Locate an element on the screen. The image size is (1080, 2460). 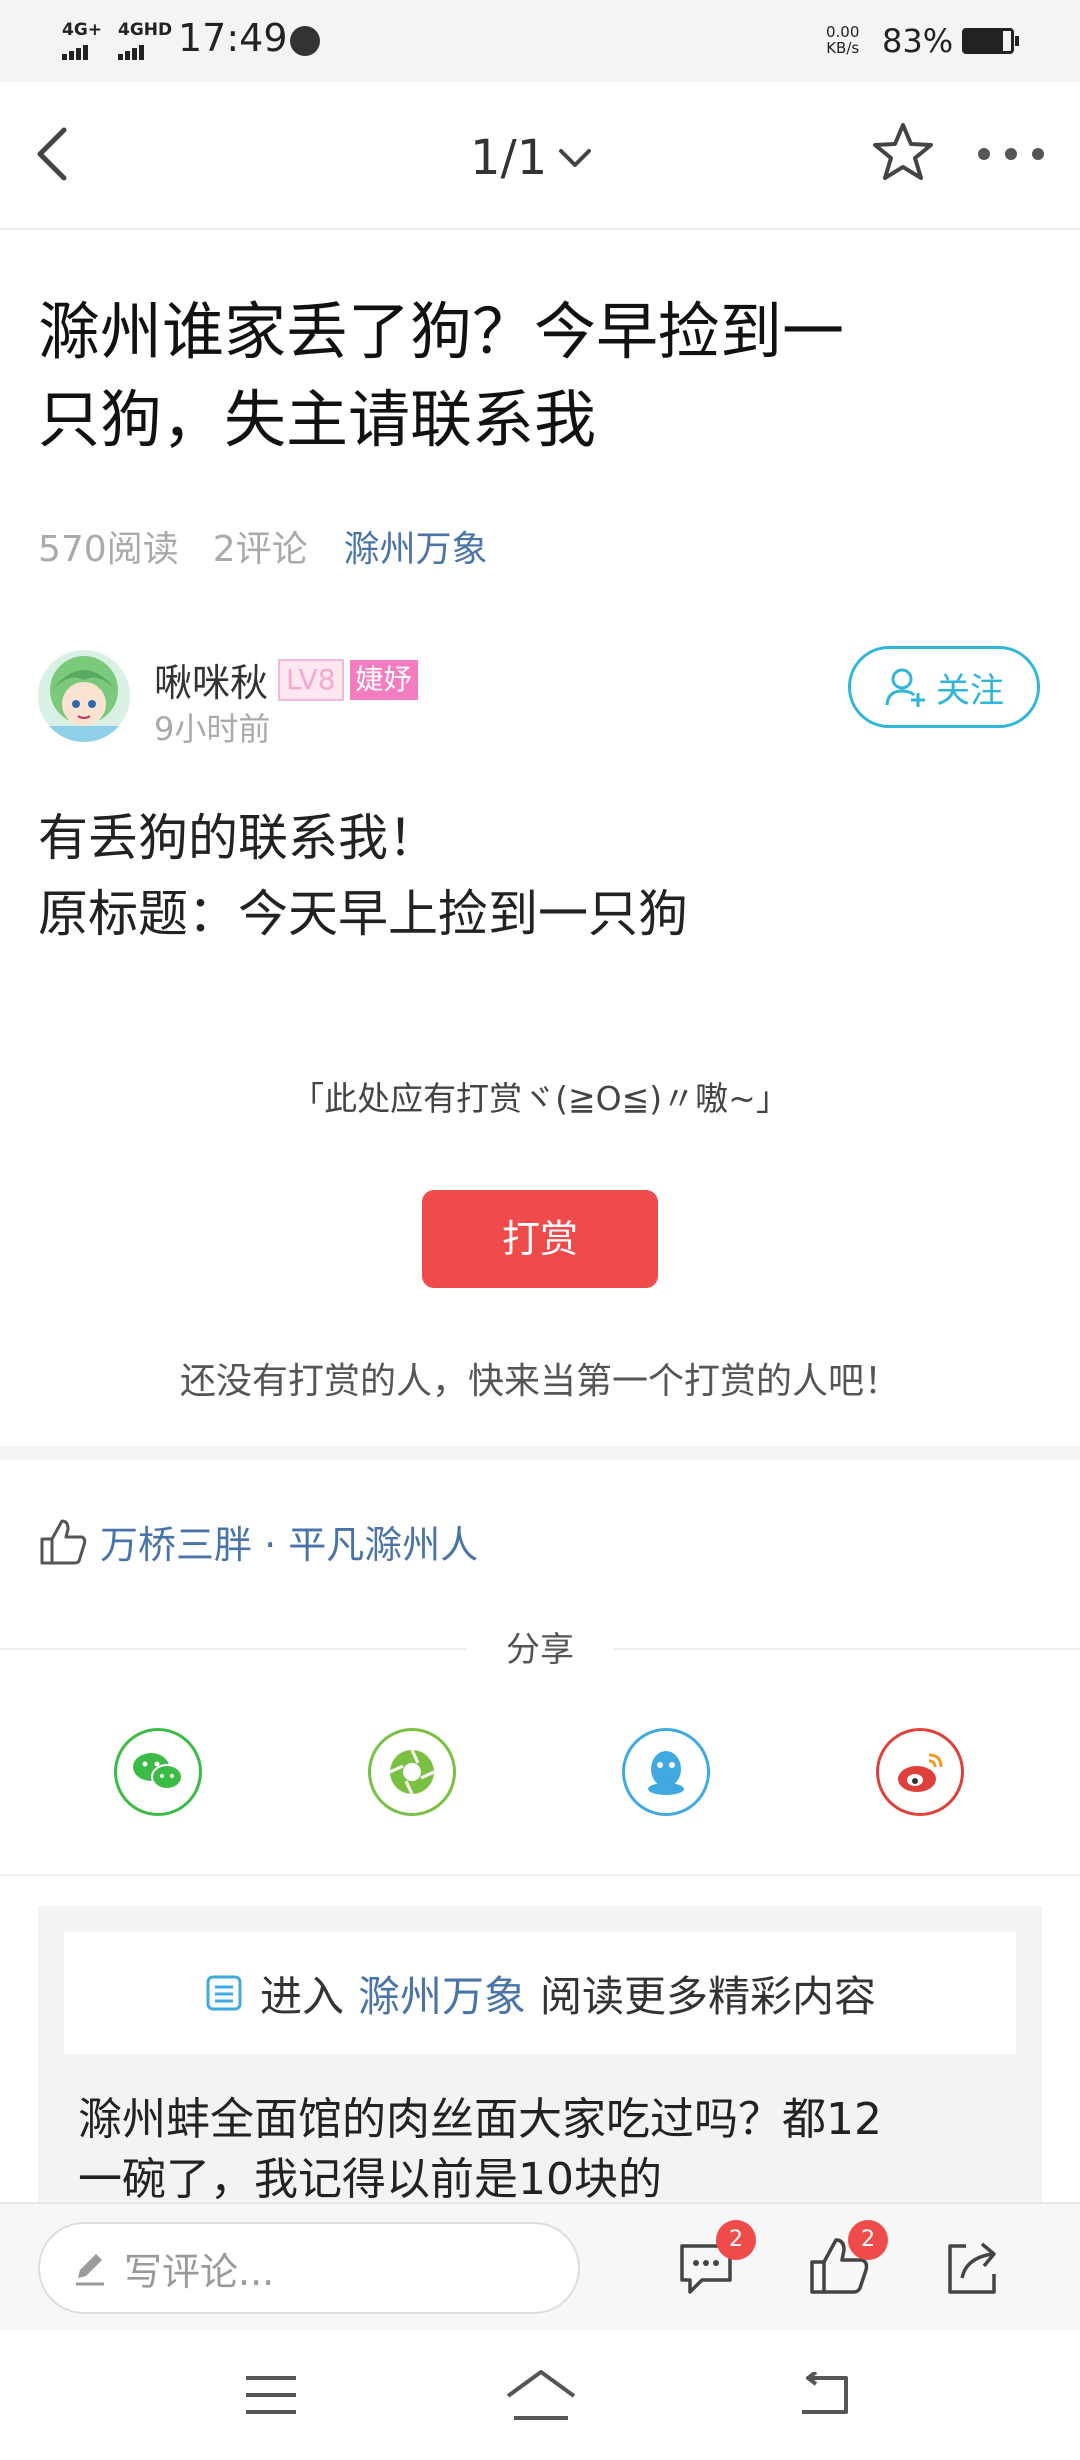
liked-by: 万桥三胖 · 平凡滁州人 is located at coordinates (258, 1541).